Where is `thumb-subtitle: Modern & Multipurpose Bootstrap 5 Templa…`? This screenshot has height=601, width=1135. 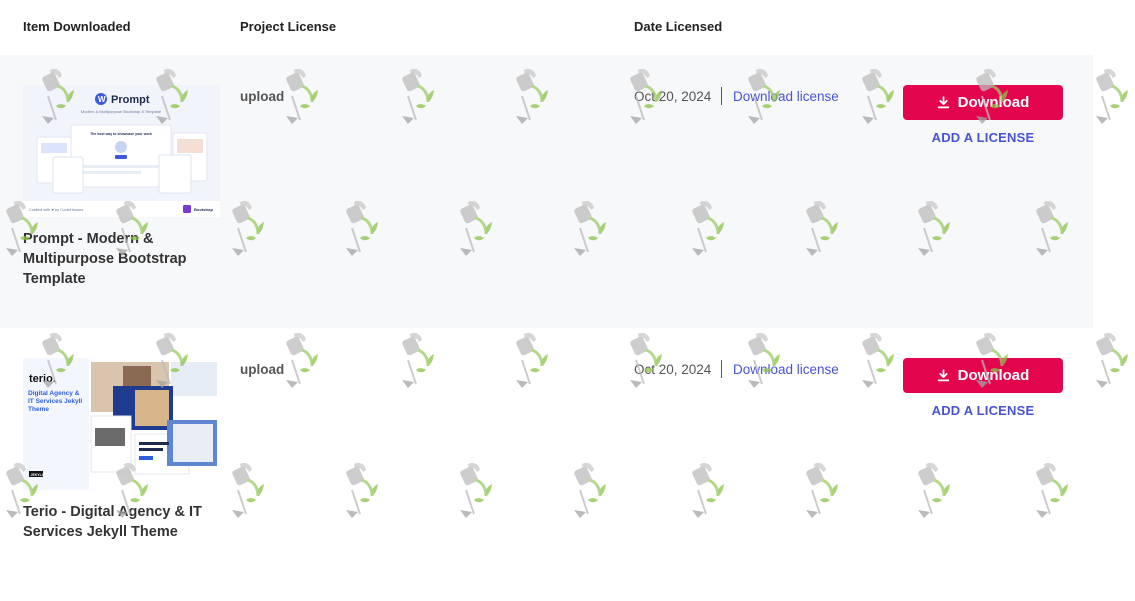 thumb-subtitle: Modern & Multipurpose Bootstrap 5 Templa… is located at coordinates (121, 111).